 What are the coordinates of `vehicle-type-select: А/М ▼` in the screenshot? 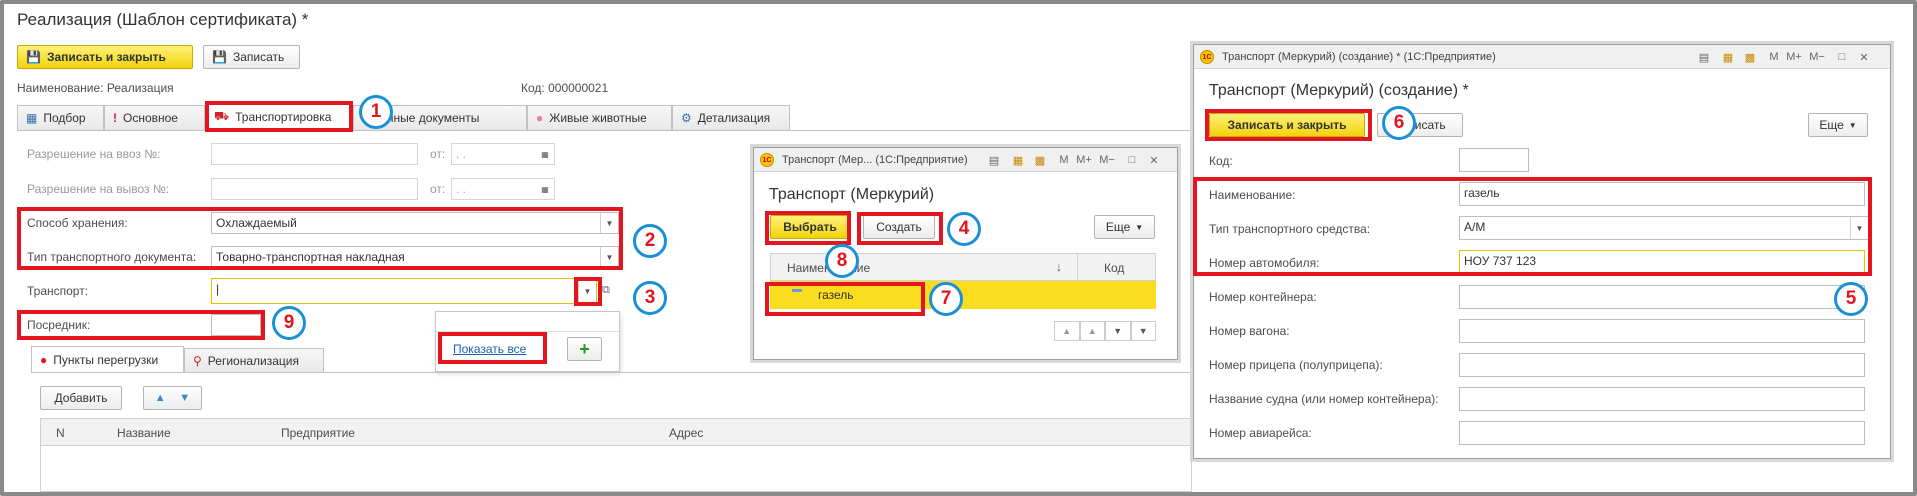 It's located at (1664, 228).